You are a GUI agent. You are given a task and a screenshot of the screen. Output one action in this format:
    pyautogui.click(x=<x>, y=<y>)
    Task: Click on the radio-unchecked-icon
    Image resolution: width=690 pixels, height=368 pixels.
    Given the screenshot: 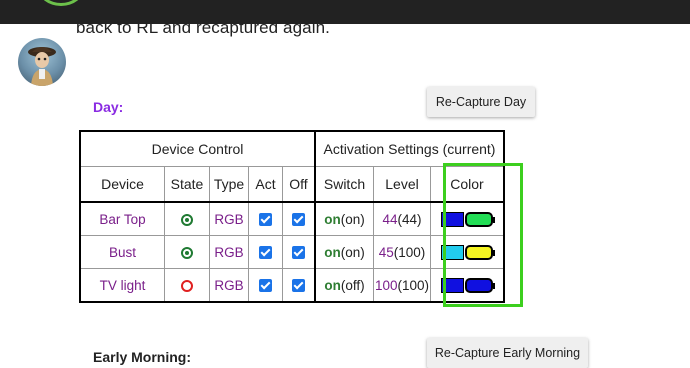 What is the action you would take?
    pyautogui.click(x=187, y=285)
    